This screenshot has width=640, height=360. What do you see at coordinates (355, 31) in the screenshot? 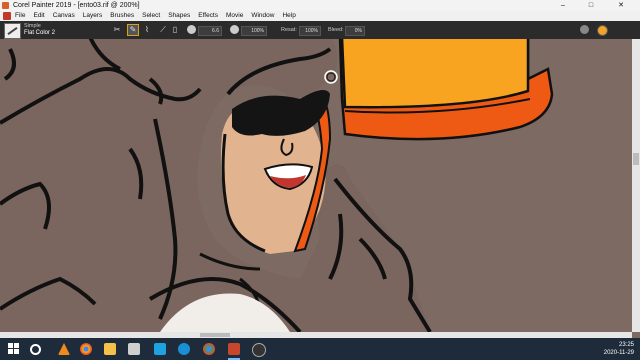
I see `bleed-input: 0%` at bounding box center [355, 31].